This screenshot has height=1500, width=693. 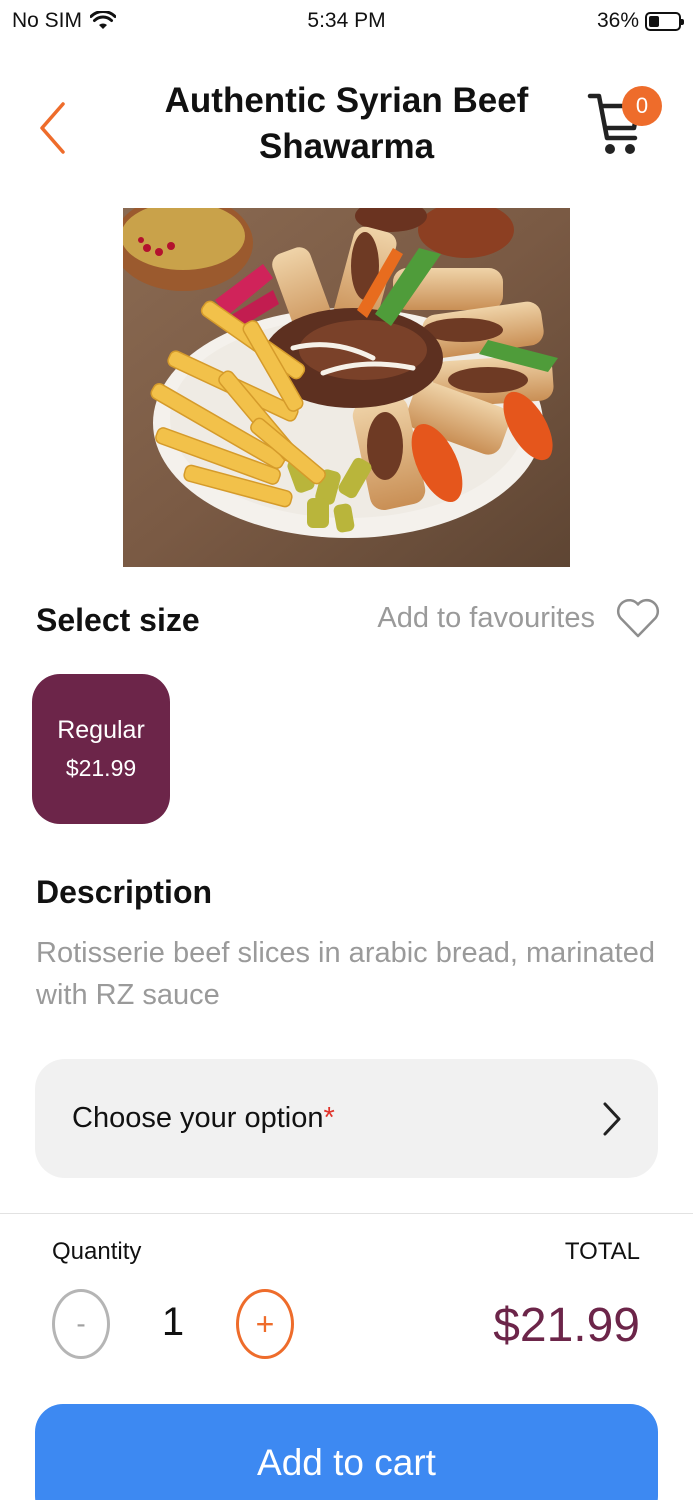 I want to click on status-bar: No SIM 5:34 PM 36%, so click(x=346, y=22).